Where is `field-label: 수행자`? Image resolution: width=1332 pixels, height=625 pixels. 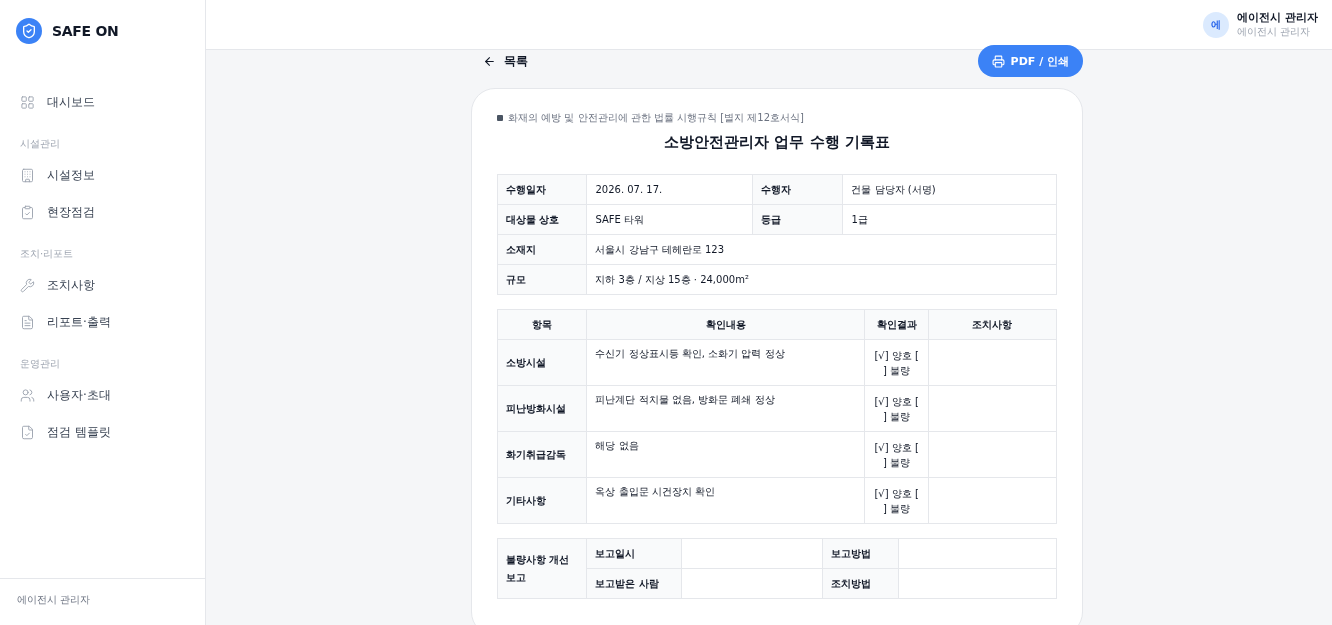
field-label: 수행자 is located at coordinates (797, 189).